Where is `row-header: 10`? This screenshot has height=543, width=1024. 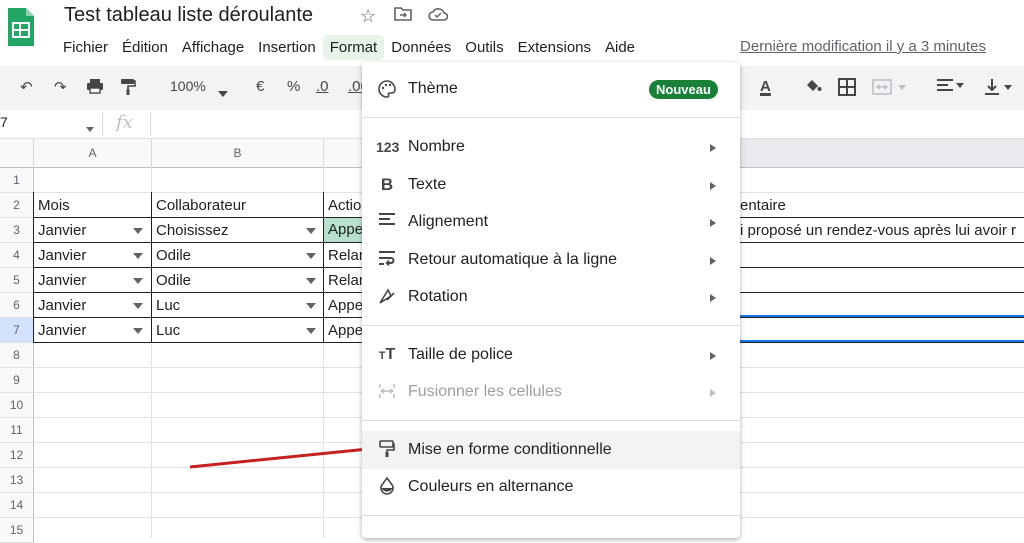 row-header: 10 is located at coordinates (17, 405).